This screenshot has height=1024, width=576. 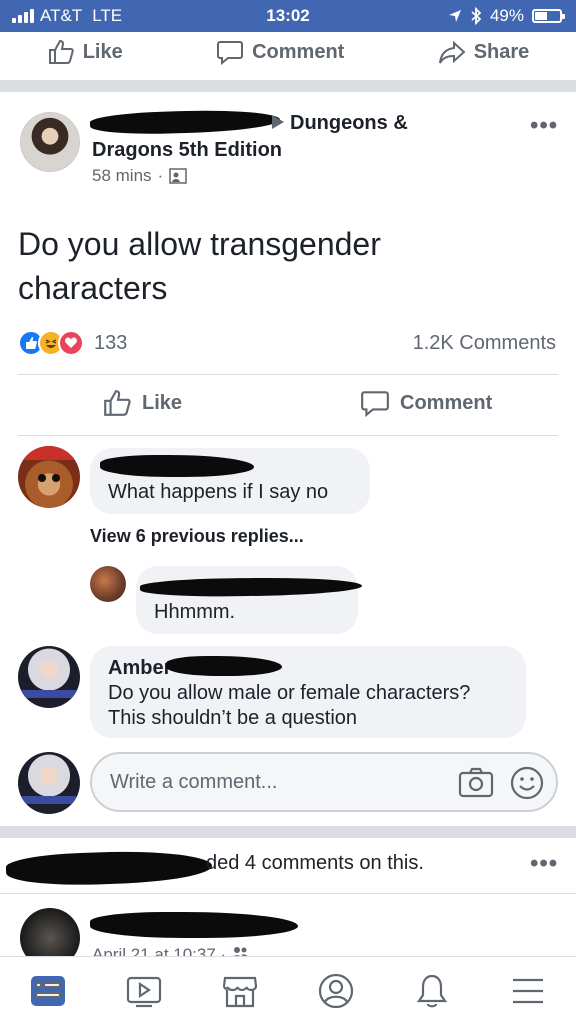 What do you see at coordinates (298, 51) in the screenshot?
I see `prev-comment-label: Comment` at bounding box center [298, 51].